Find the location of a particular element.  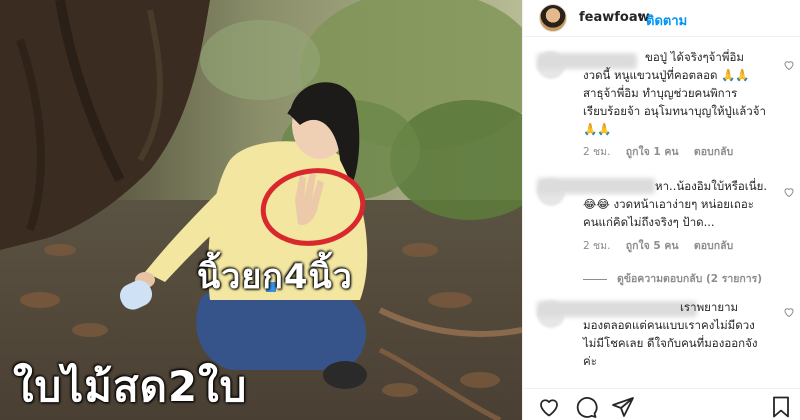

comment-line: ไม่มีโชคเลย ดีใจกับคนที่มองออกจัง is located at coordinates (670, 343).